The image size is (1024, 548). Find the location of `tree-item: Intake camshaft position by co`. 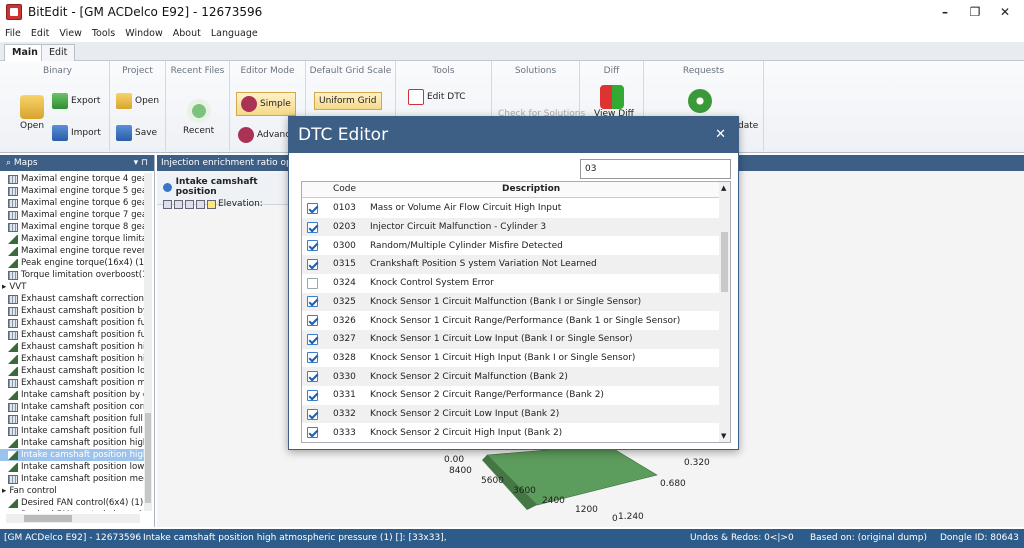

tree-item: Intake camshaft position by co is located at coordinates (72, 395).